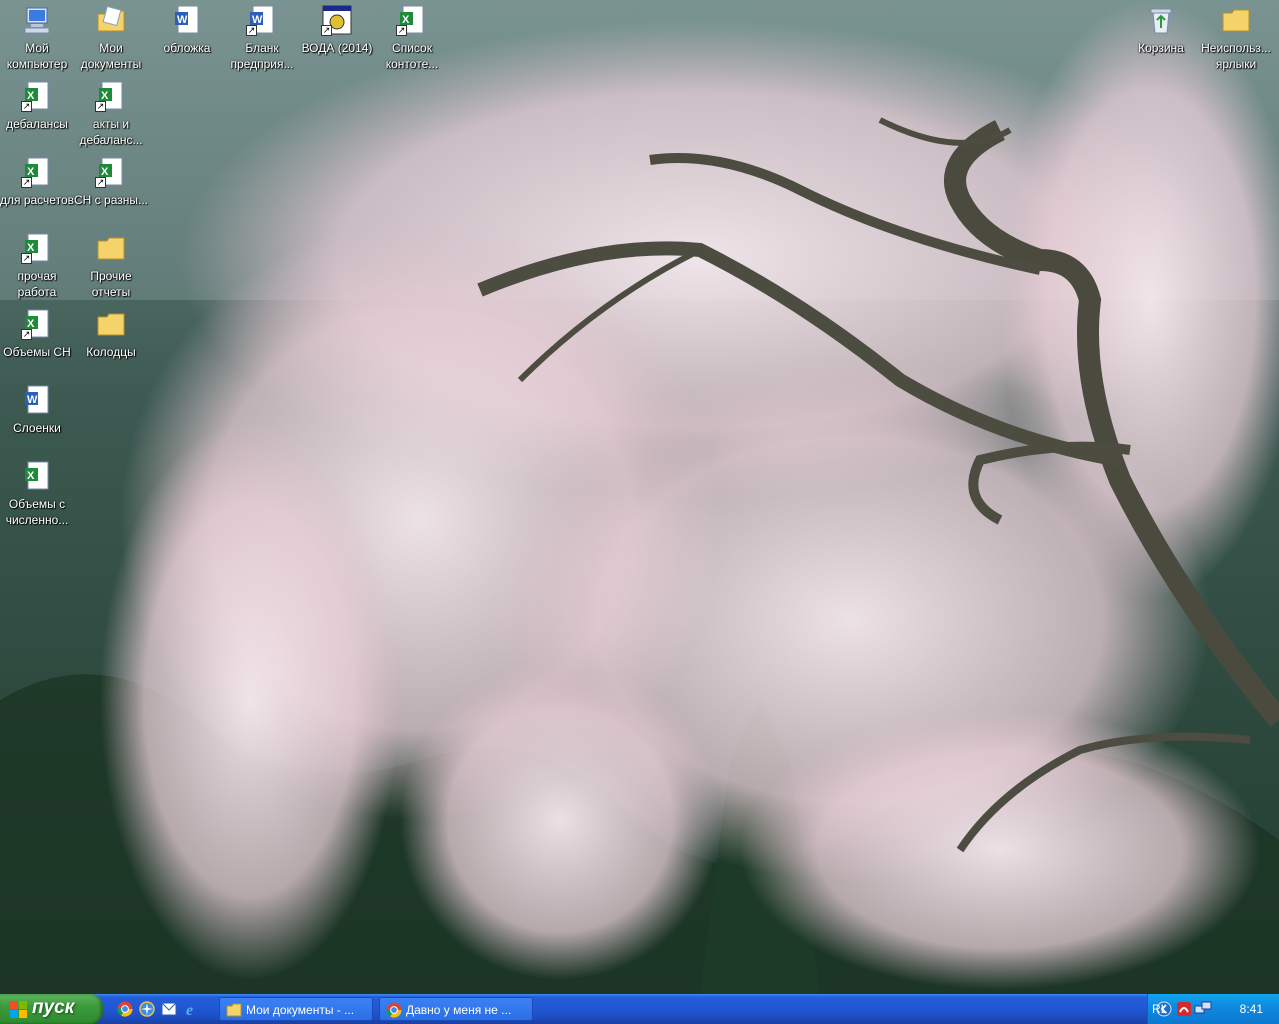 The image size is (1279, 1024). Describe the element at coordinates (1161, 20) in the screenshot. I see `recycle-bin-icon` at that location.